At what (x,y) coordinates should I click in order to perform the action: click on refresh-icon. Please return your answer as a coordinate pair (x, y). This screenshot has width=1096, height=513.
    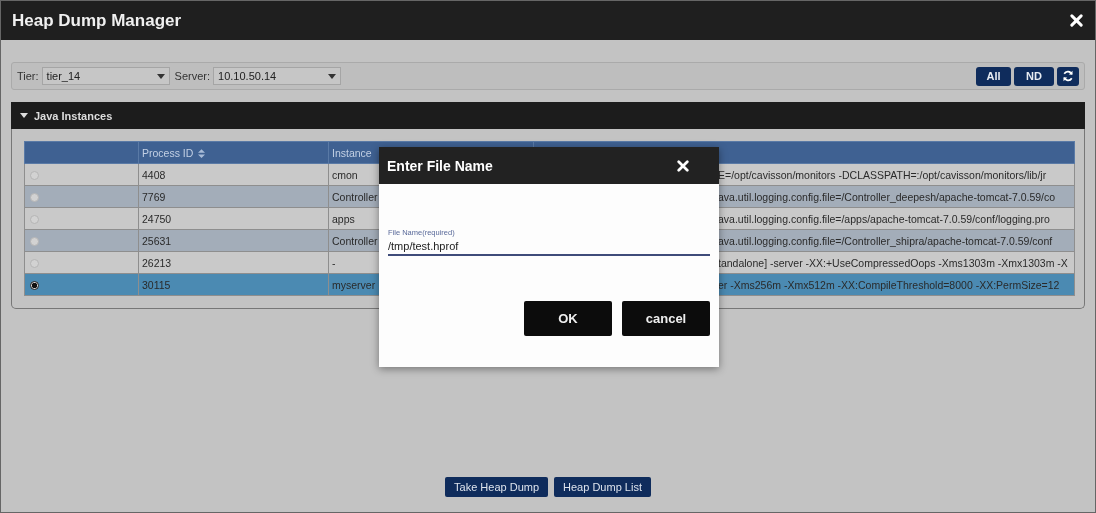
    Looking at the image, I should click on (1068, 76).